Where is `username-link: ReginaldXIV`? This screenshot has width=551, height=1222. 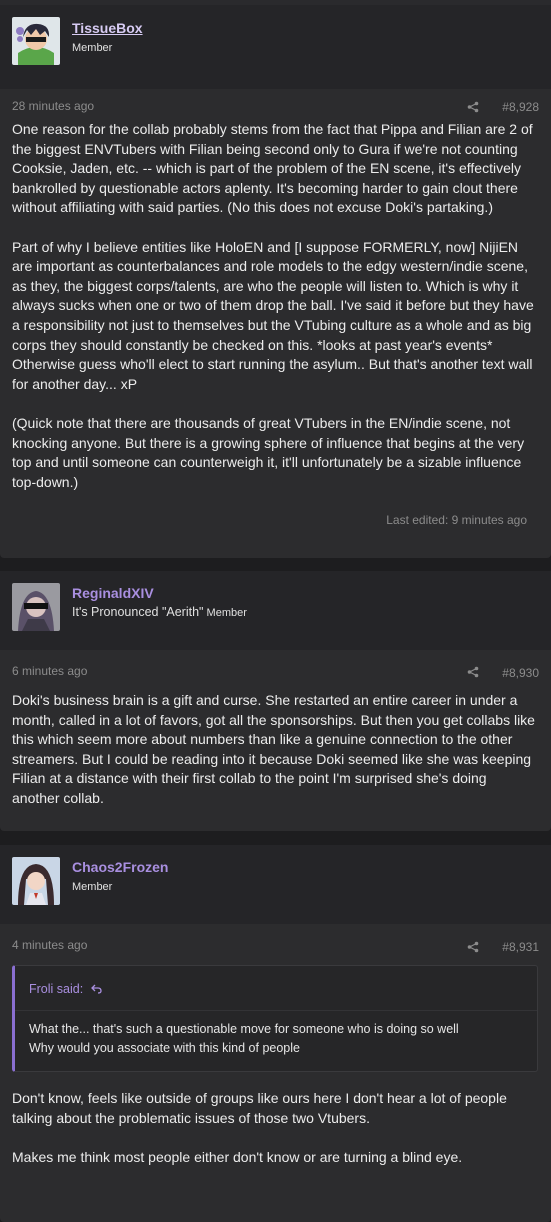
username-link: ReginaldXIV is located at coordinates (113, 593).